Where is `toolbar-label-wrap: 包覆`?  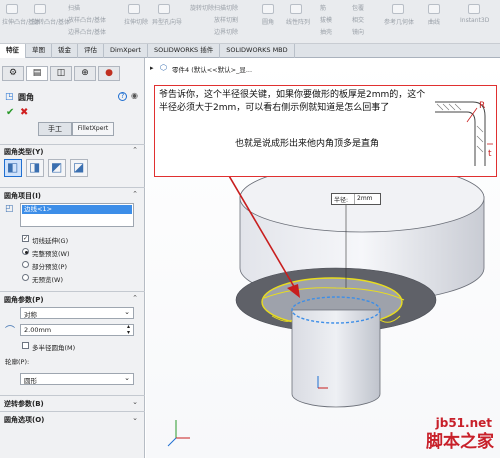
toolbar-label-wrap: 包覆 is located at coordinates (358, 7).